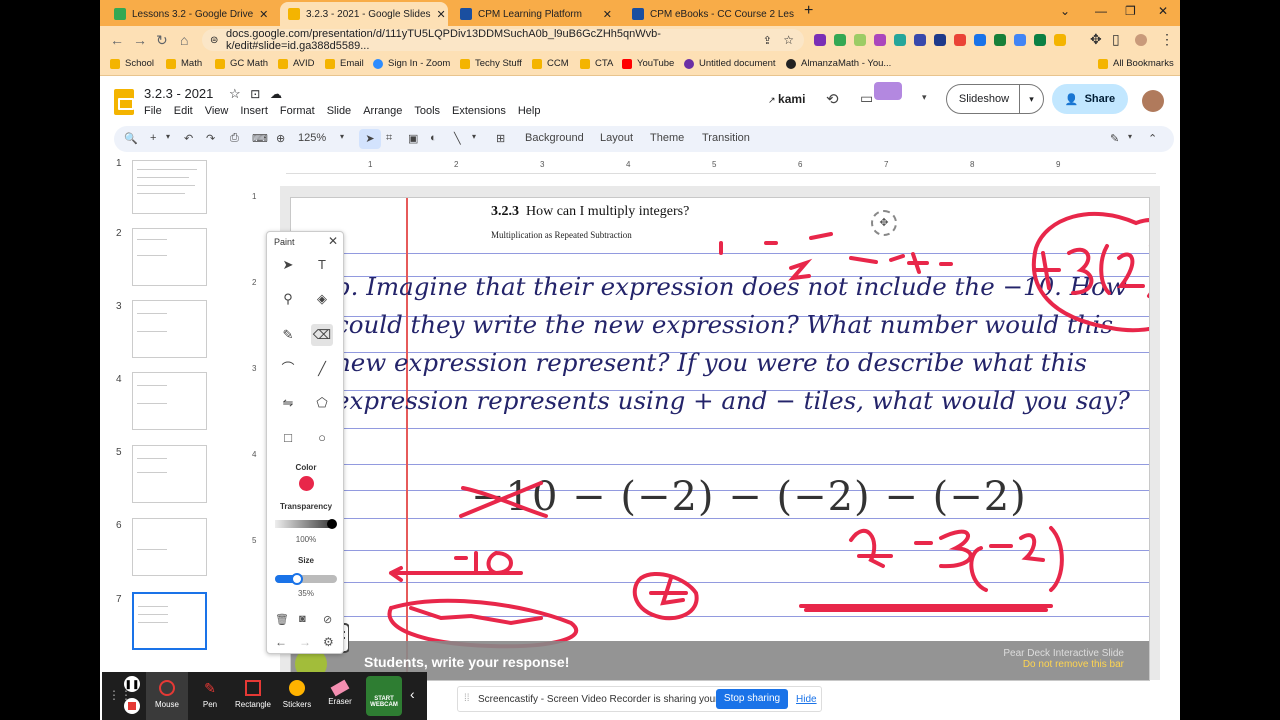 The height and width of the screenshot is (720, 1280). I want to click on slideshow-button: Slideshow ▾, so click(995, 99).